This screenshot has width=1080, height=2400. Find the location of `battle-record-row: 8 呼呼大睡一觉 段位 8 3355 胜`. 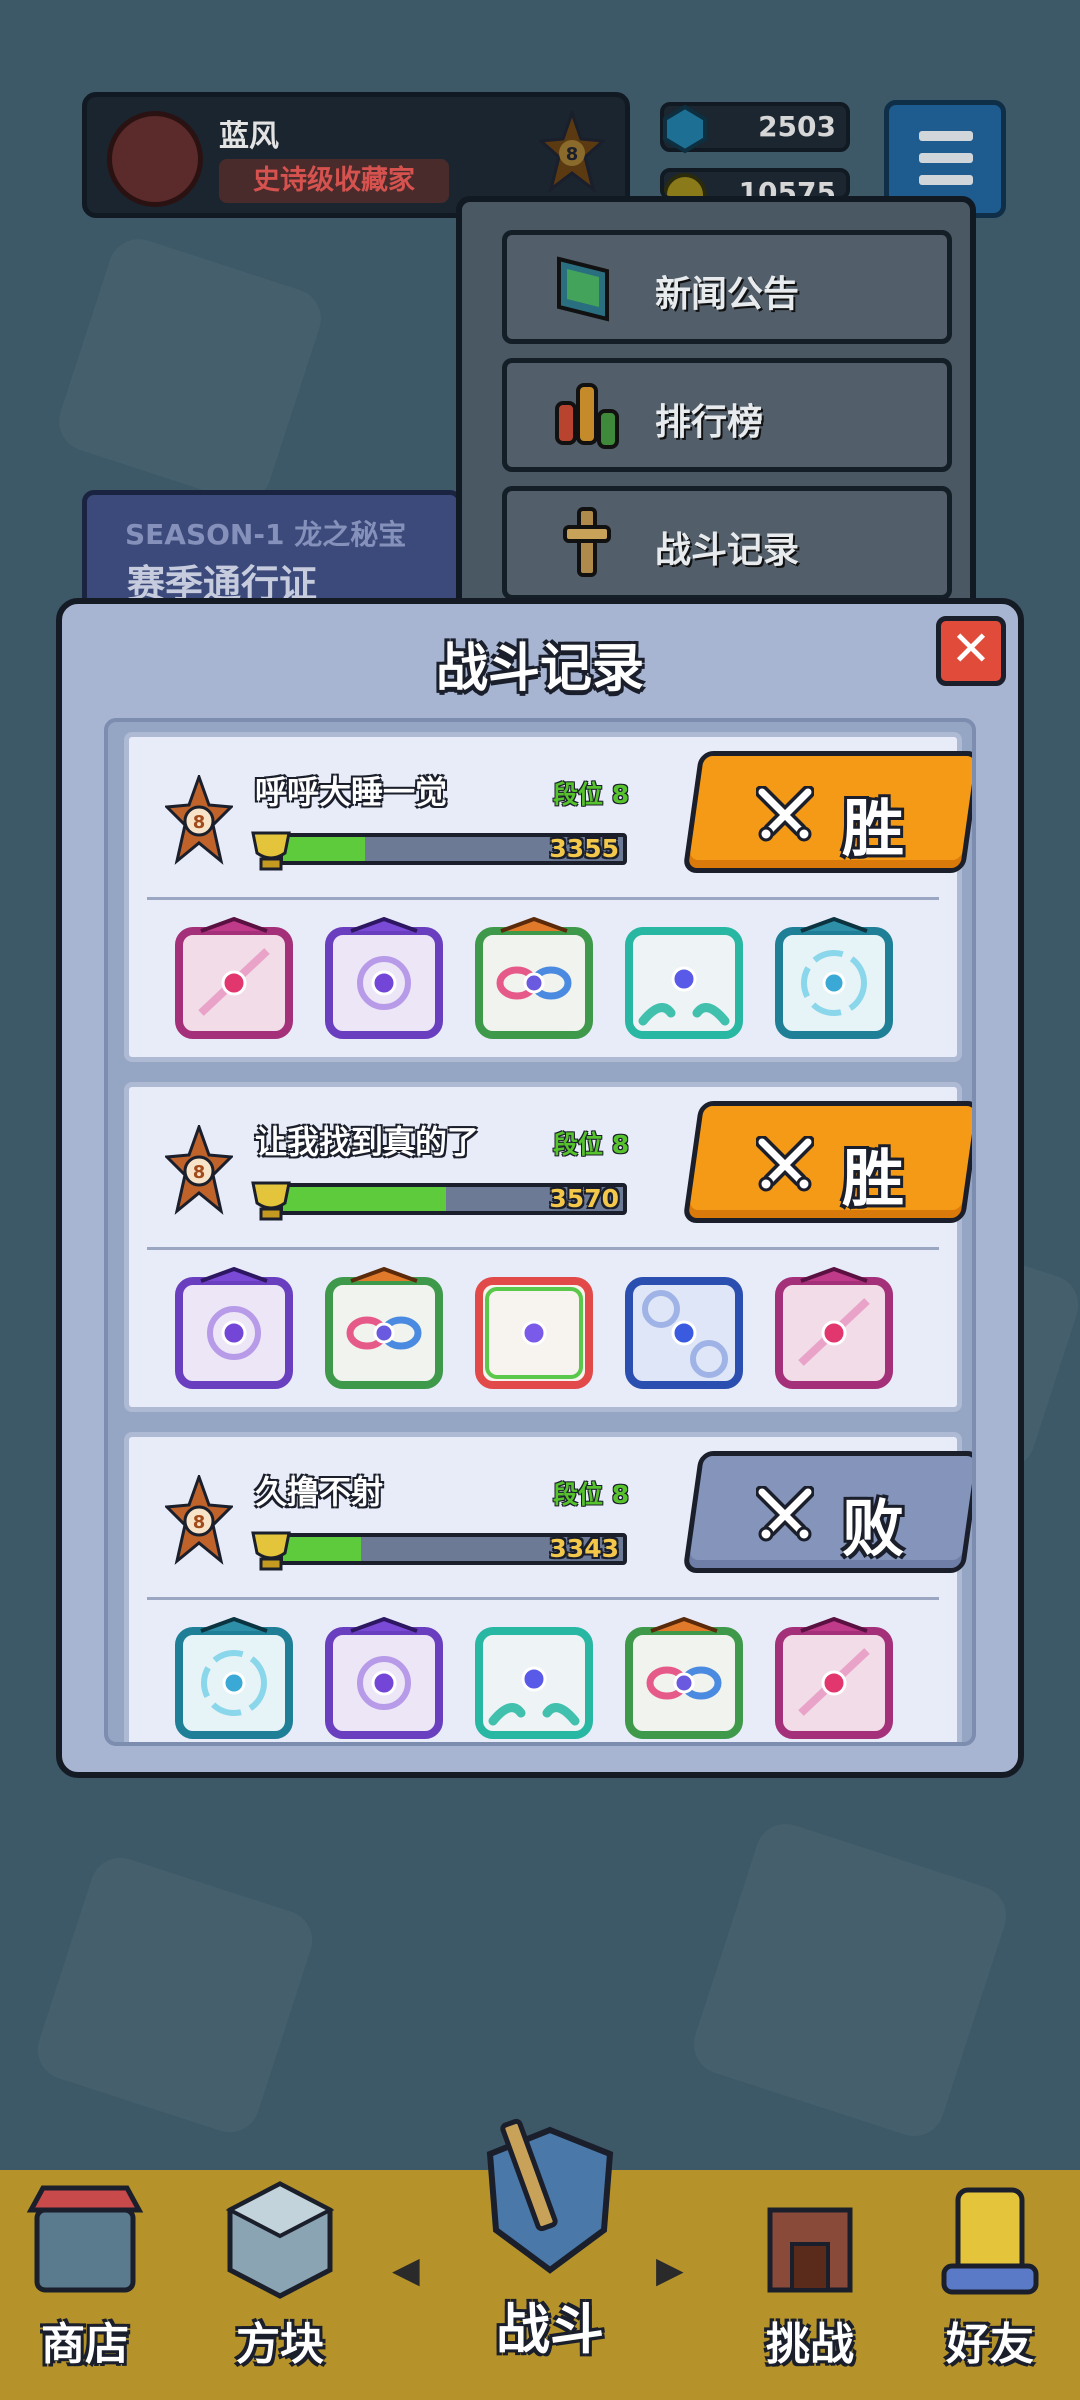

battle-record-row: 8 呼呼大睡一觉 段位 8 3355 胜 is located at coordinates (548, 897).